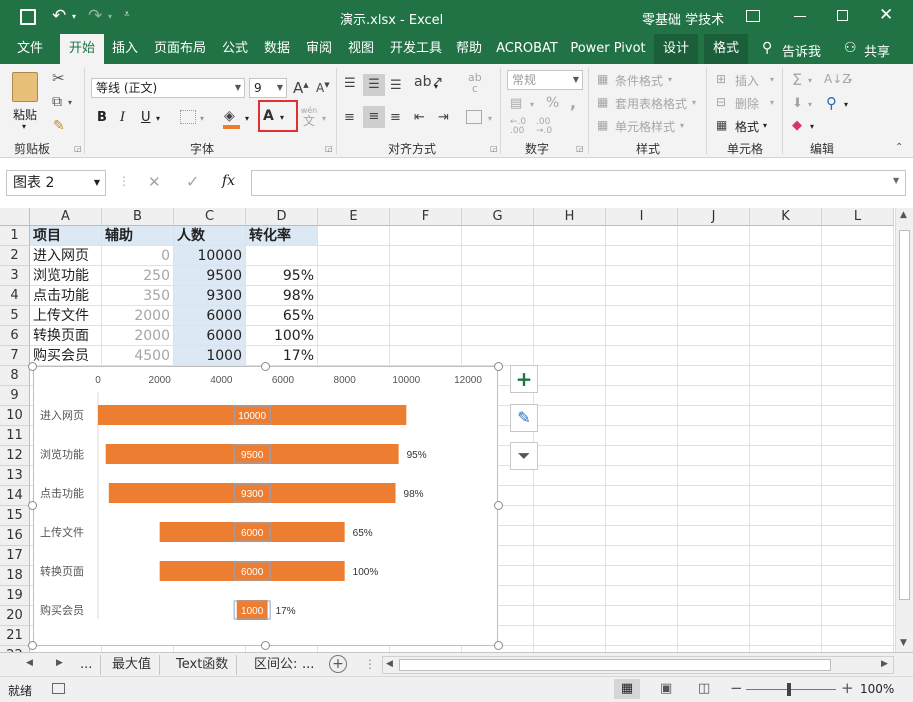 The height and width of the screenshot is (702, 913). I want to click on row-header-3: 3, so click(15, 276).